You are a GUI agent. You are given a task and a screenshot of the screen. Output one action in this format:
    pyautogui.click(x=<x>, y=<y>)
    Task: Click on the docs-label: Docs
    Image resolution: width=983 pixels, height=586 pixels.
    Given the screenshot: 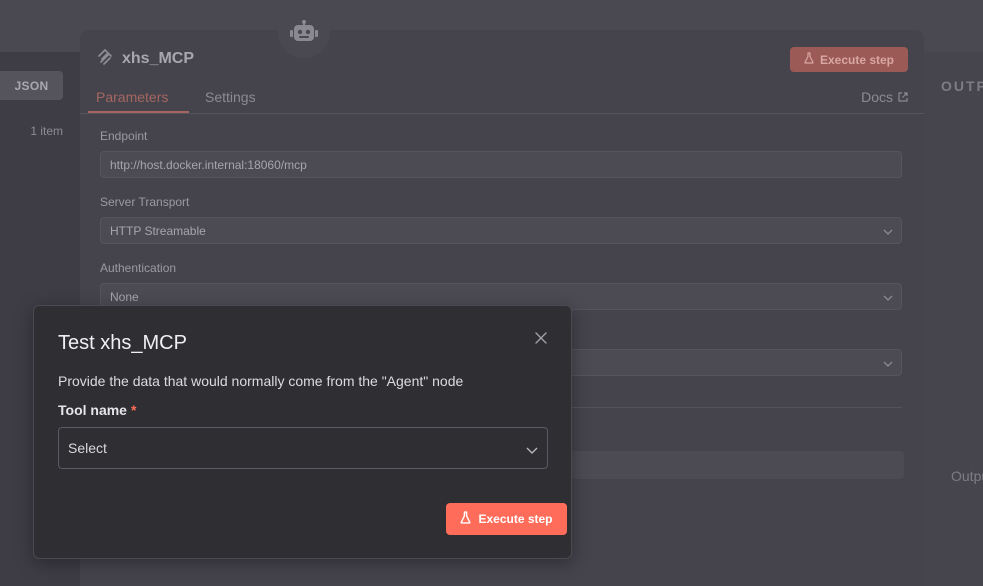 What is the action you would take?
    pyautogui.click(x=877, y=97)
    